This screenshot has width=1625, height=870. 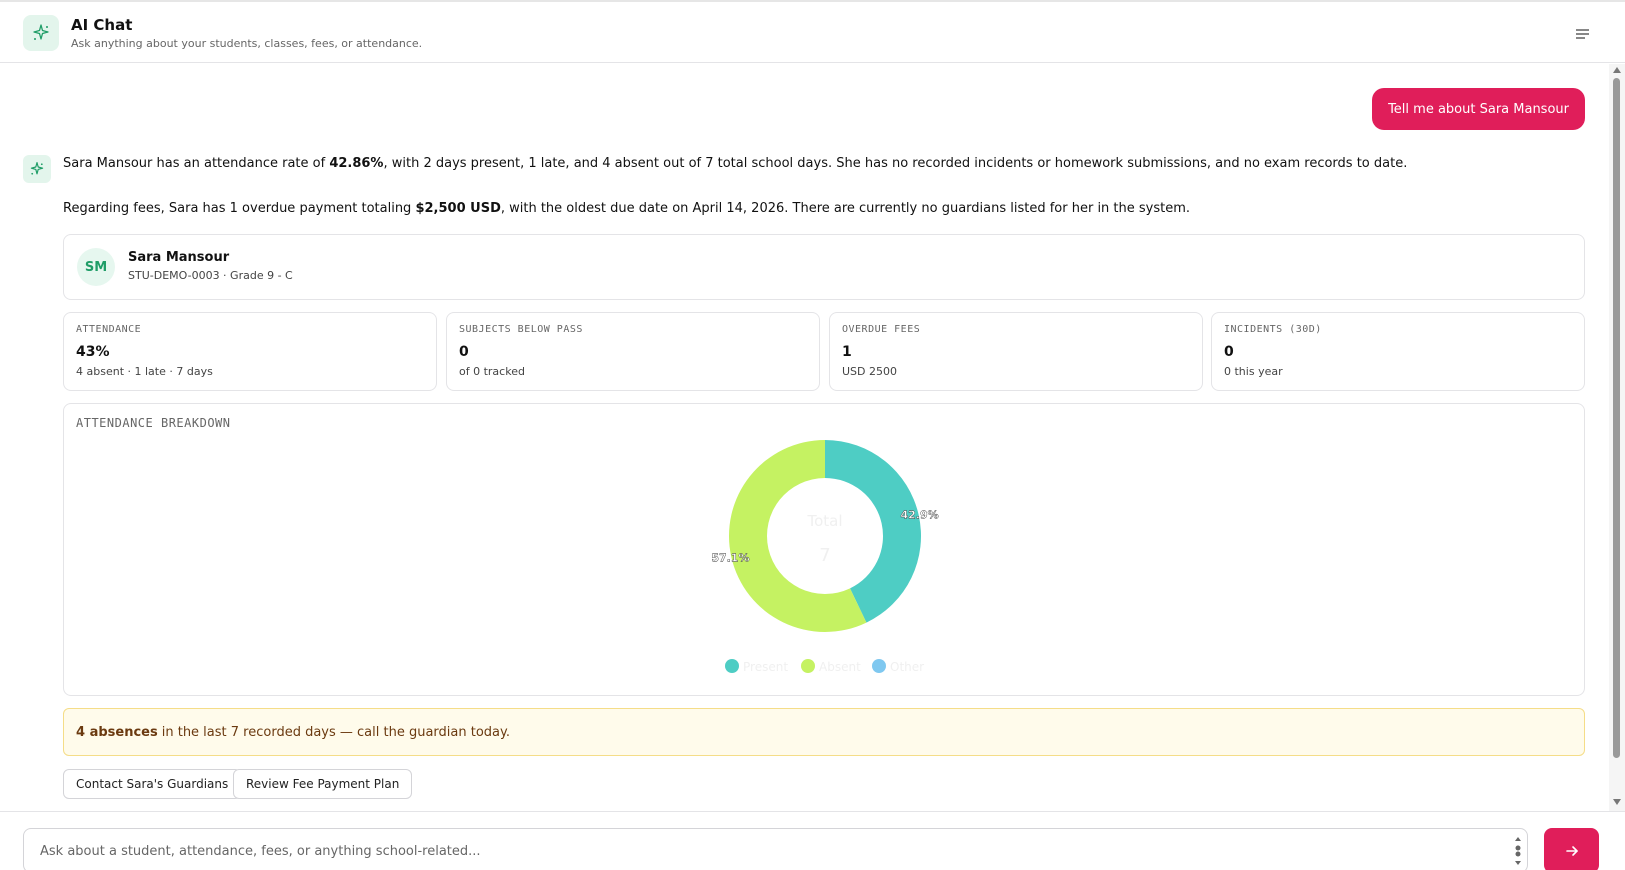 What do you see at coordinates (521, 329) in the screenshot?
I see `stat-label: SUBJECTS BELOW PASS` at bounding box center [521, 329].